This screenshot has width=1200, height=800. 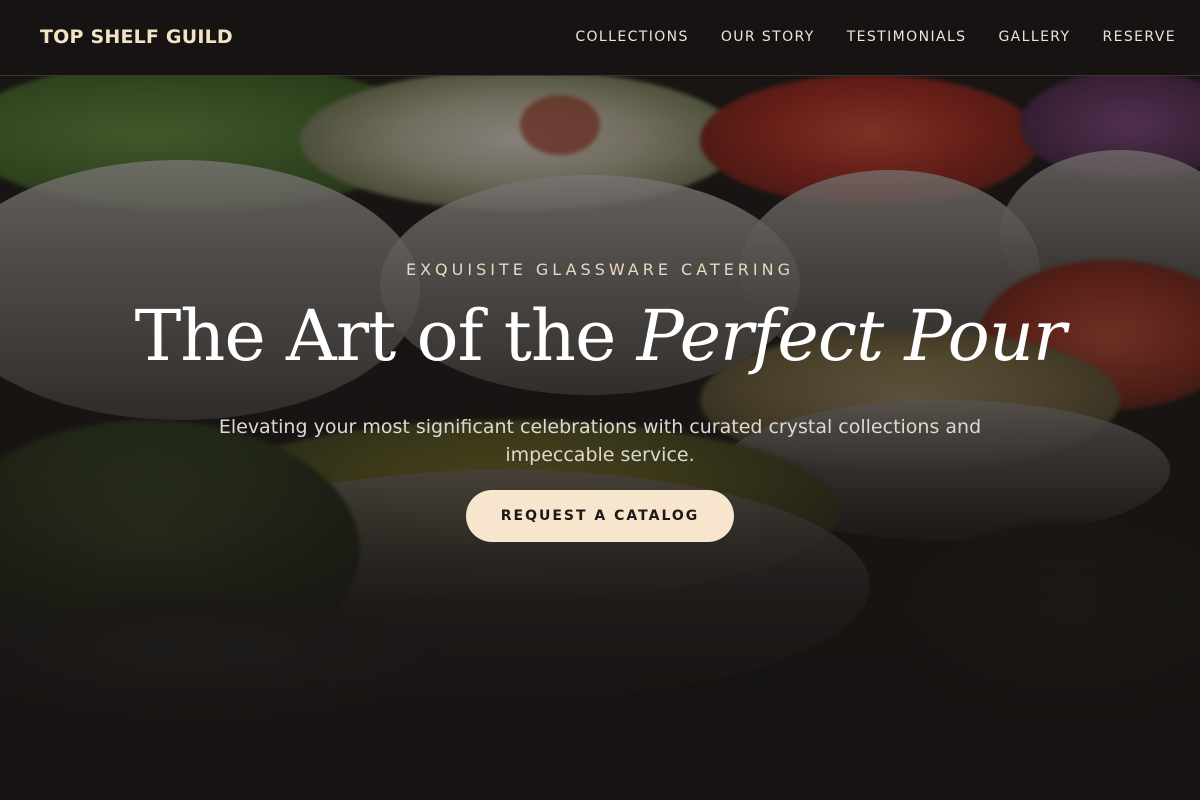 I want to click on hero-headline-italic: Perfect Pour, so click(x=851, y=336).